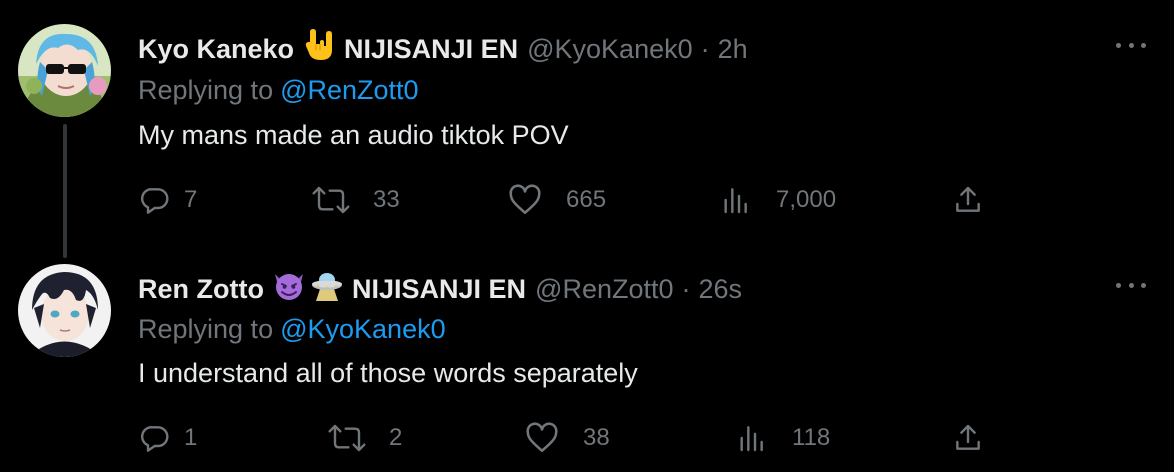  What do you see at coordinates (567, 438) in the screenshot?
I see `like-button: 38` at bounding box center [567, 438].